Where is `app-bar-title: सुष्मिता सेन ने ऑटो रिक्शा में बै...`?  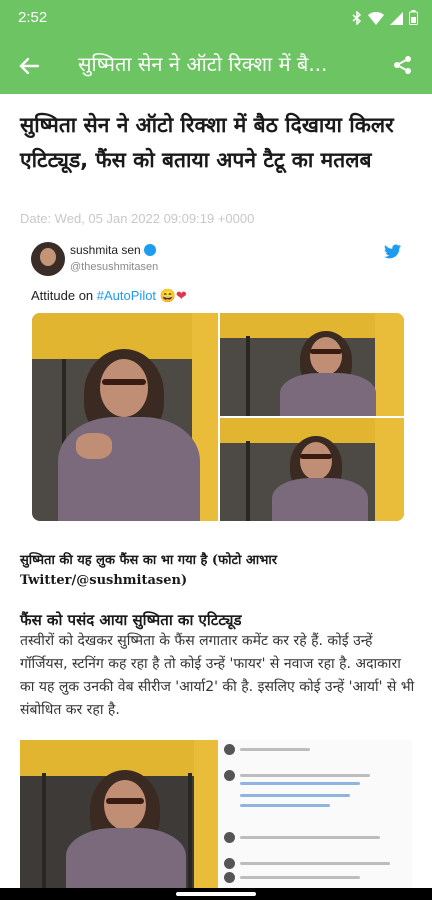 app-bar-title: सुष्मिता सेन ने ऑटो रिक्शा में बै... is located at coordinates (203, 64).